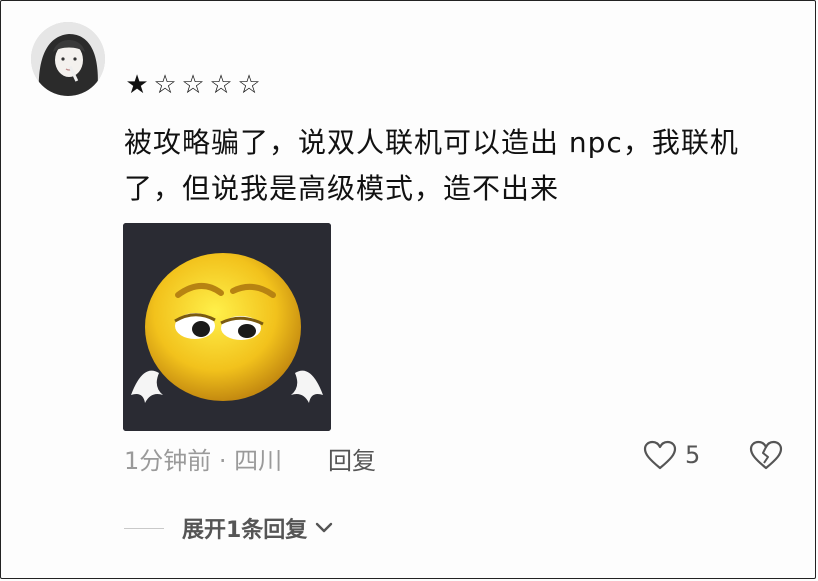  I want to click on expand-replies-label: 展开1条回复, so click(245, 530).